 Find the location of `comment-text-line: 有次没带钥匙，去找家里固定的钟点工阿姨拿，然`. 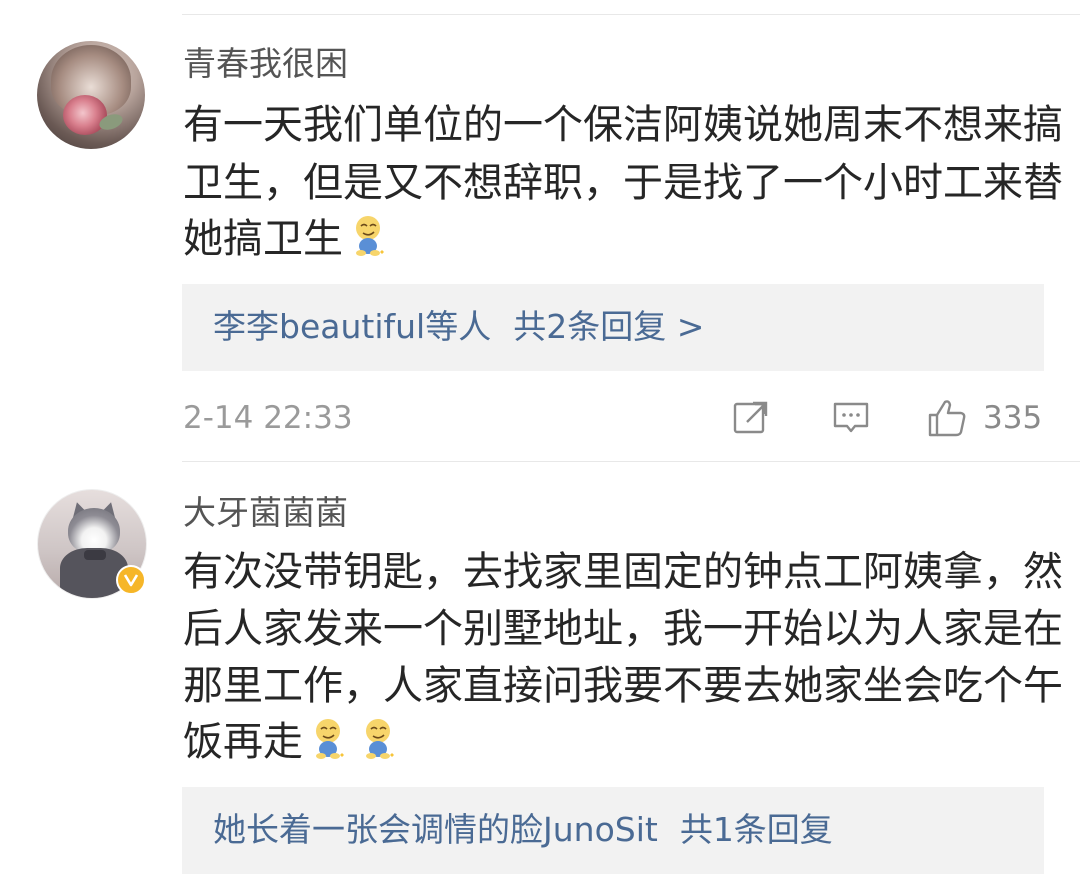

comment-text-line: 有次没带钥匙，去找家里固定的钟点工阿姨拿，然 is located at coordinates (623, 572).